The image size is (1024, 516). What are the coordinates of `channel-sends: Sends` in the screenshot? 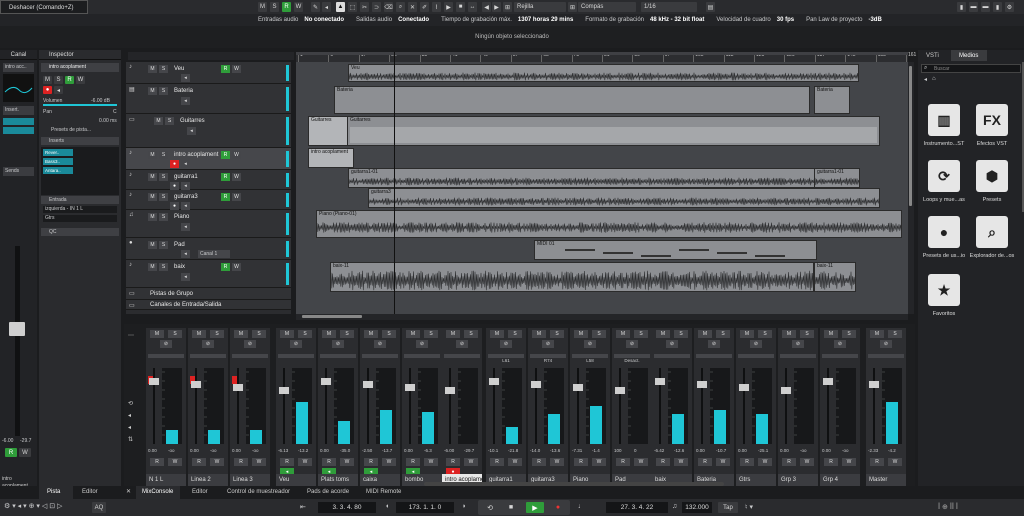 It's located at (18, 171).